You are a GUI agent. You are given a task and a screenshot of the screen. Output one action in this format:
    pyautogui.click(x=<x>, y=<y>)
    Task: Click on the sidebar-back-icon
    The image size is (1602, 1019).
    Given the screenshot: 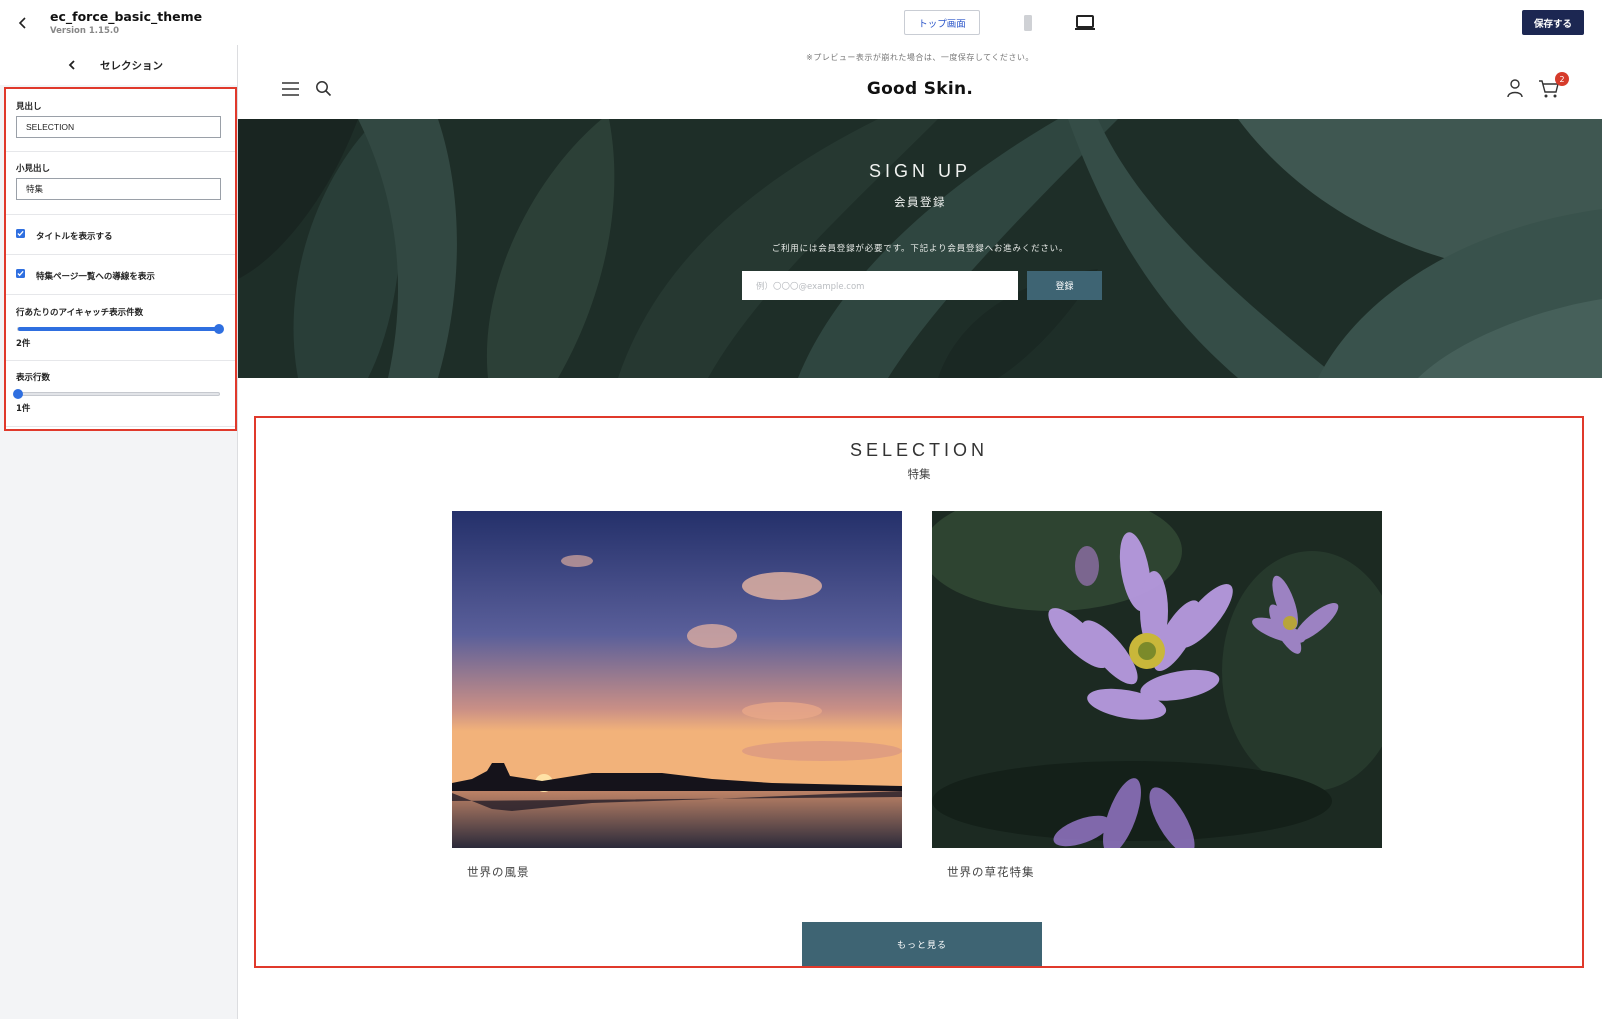 What is the action you would take?
    pyautogui.click(x=72, y=65)
    